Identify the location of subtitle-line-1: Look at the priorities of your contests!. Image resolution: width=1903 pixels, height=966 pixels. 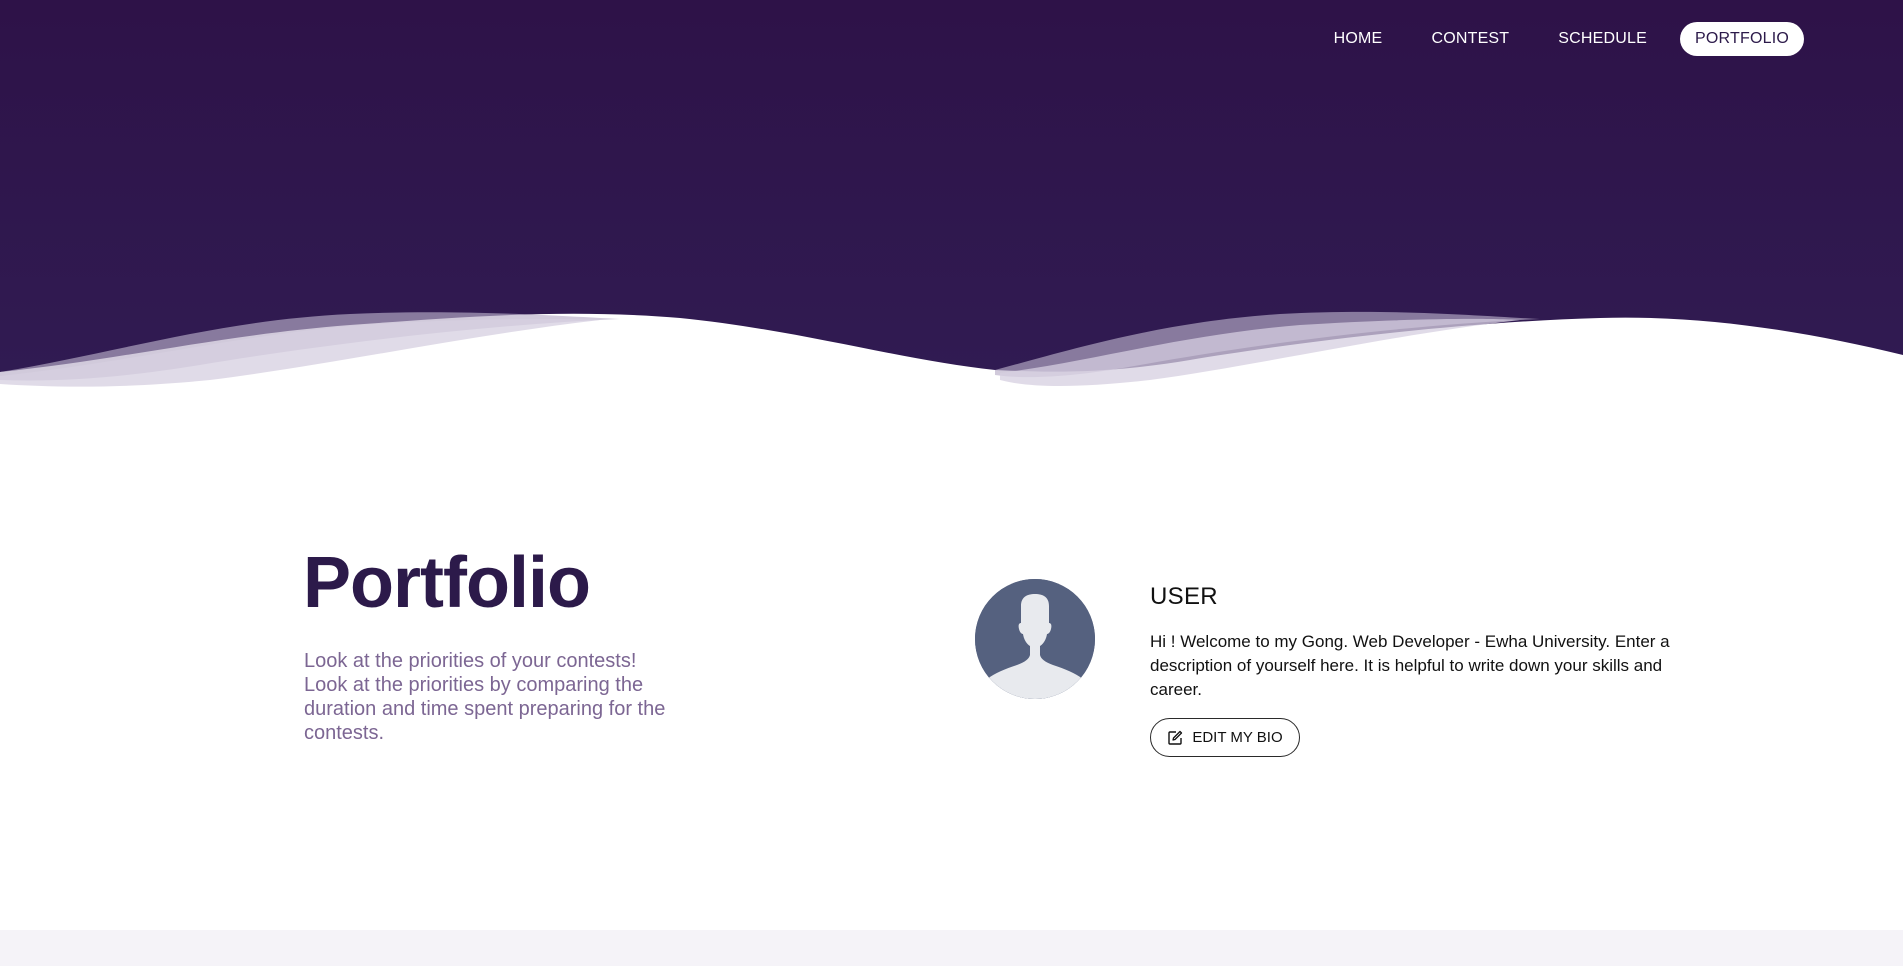
(470, 661).